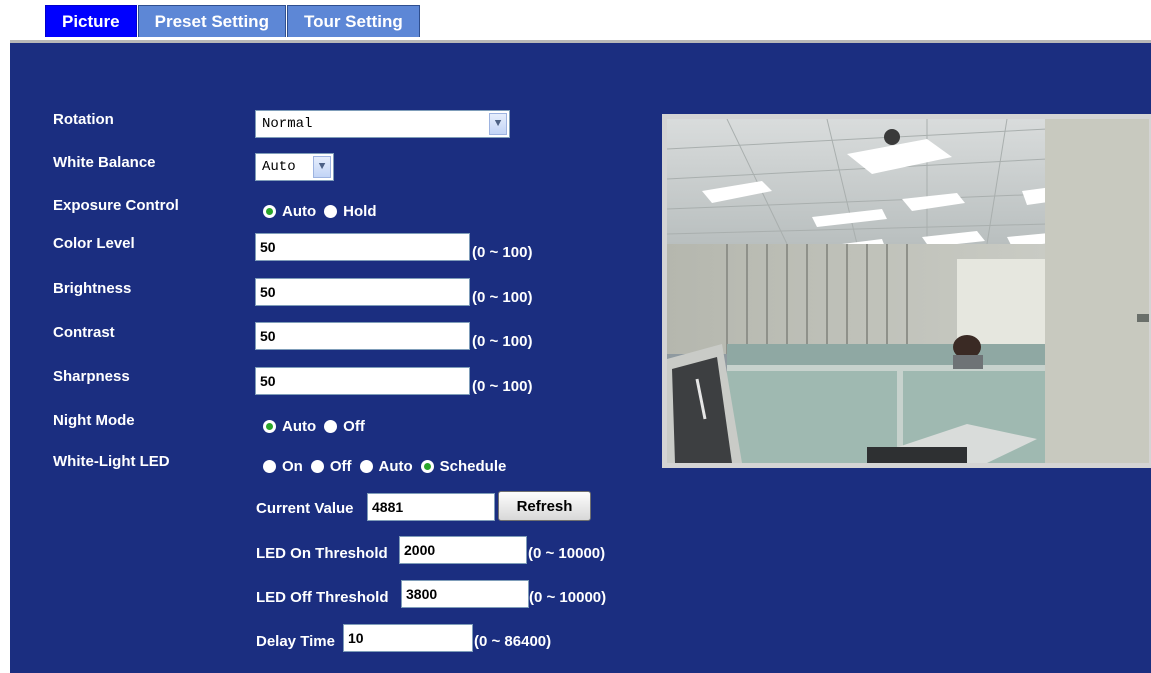 The width and height of the screenshot is (1151, 673). What do you see at coordinates (94, 243) in the screenshot?
I see `color-level-label: Color Level` at bounding box center [94, 243].